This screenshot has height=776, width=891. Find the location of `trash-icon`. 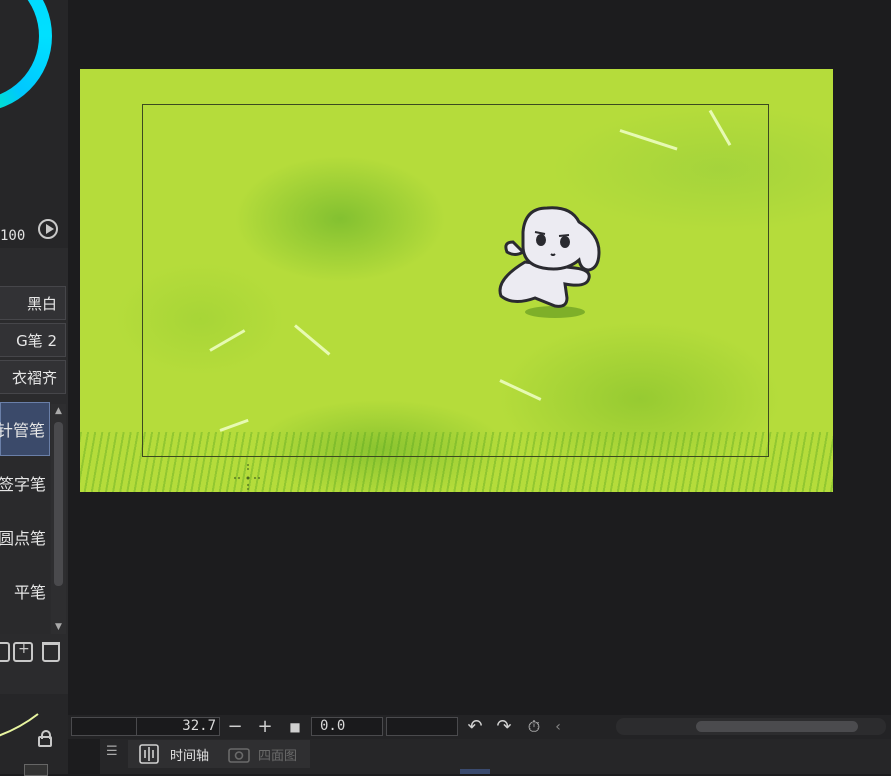

trash-icon is located at coordinates (51, 652).